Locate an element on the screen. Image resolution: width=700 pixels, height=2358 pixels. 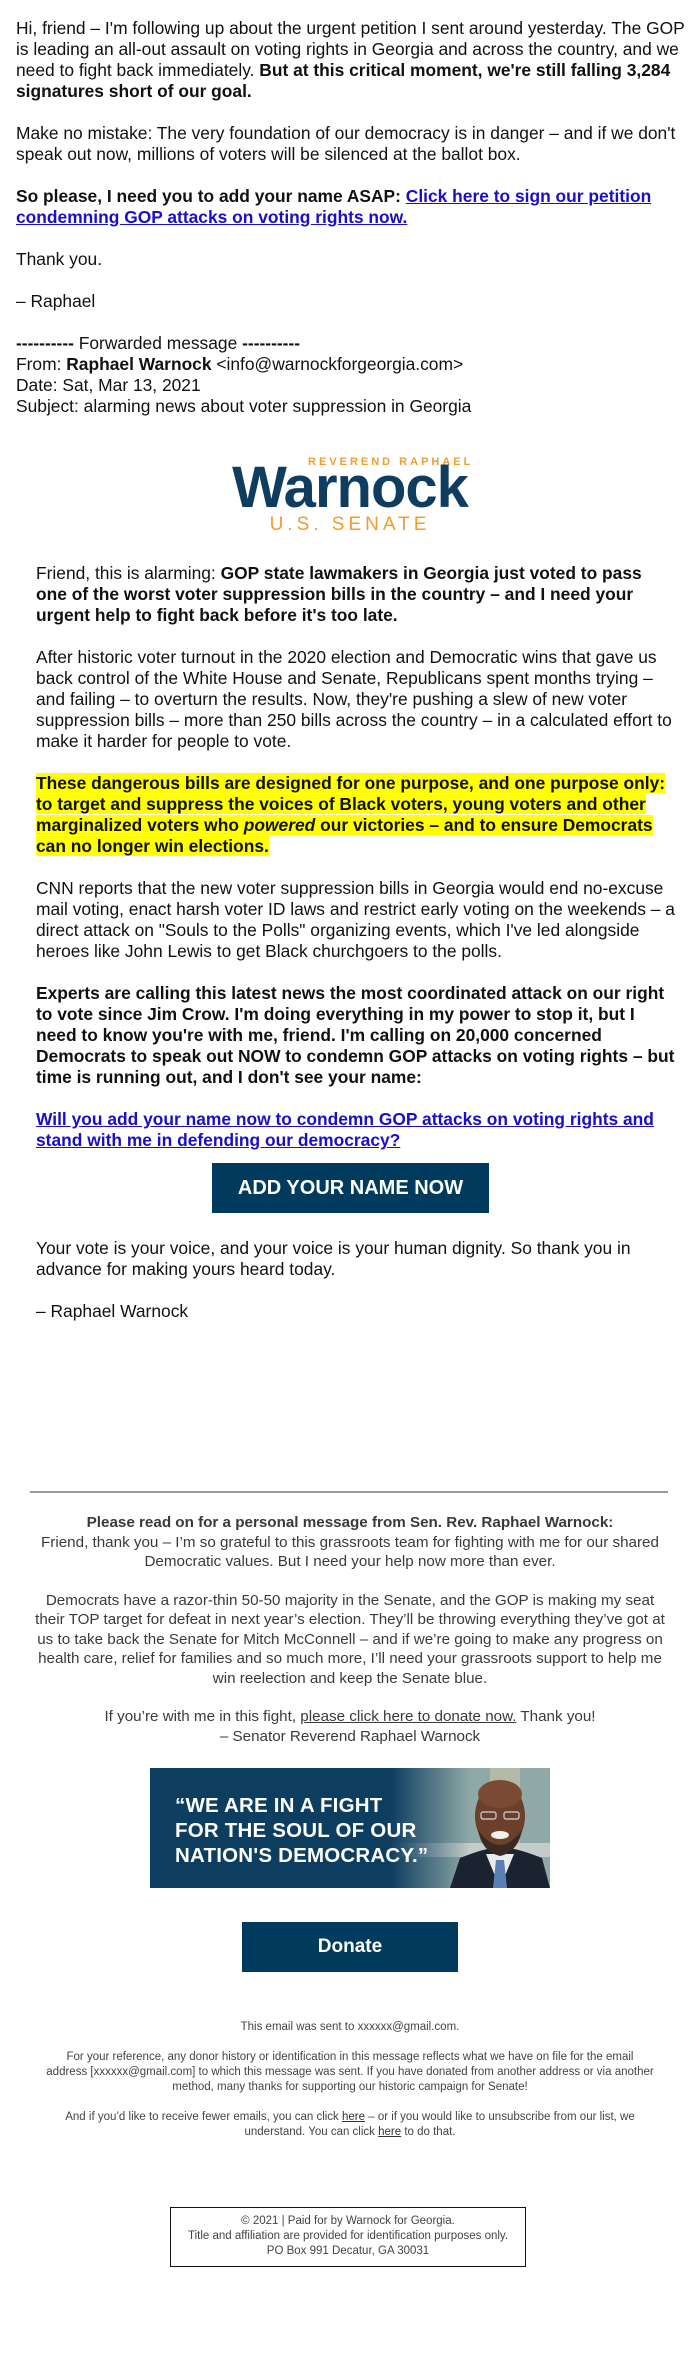
unsubscribe-link: here is located at coordinates (389, 2132).